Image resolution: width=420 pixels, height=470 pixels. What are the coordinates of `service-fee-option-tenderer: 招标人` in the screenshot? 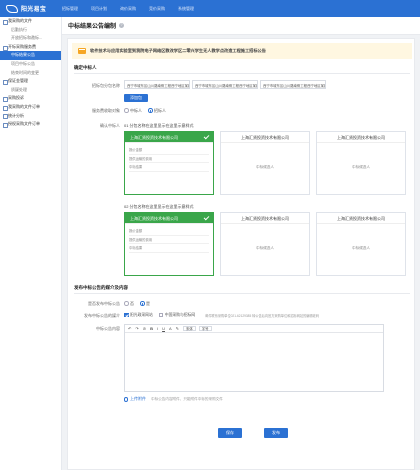 It's located at (157, 111).